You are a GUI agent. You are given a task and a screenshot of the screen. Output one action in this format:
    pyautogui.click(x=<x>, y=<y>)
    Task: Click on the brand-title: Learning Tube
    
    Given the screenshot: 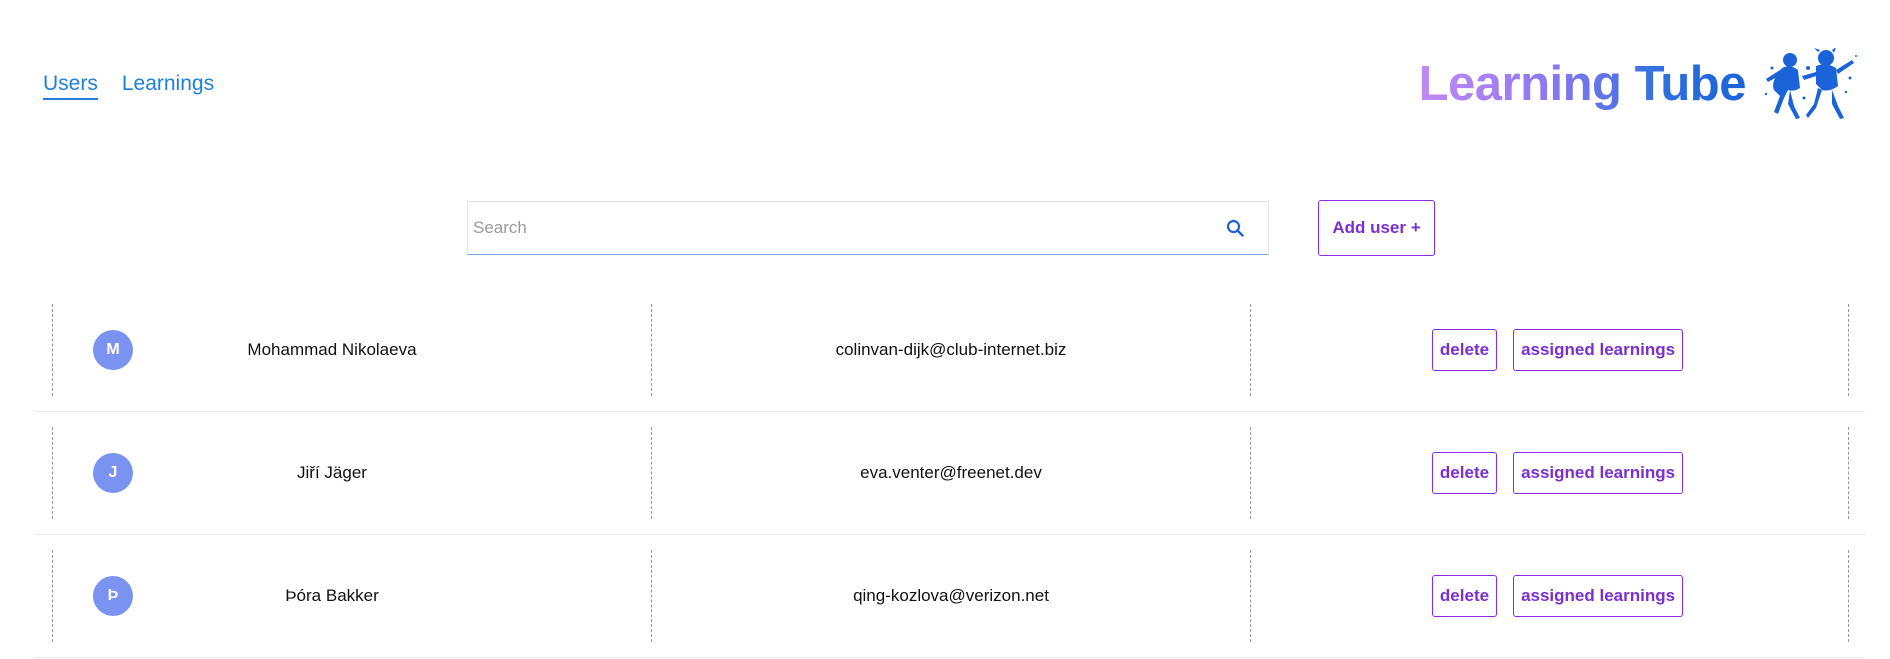 What is the action you would take?
    pyautogui.click(x=1583, y=84)
    